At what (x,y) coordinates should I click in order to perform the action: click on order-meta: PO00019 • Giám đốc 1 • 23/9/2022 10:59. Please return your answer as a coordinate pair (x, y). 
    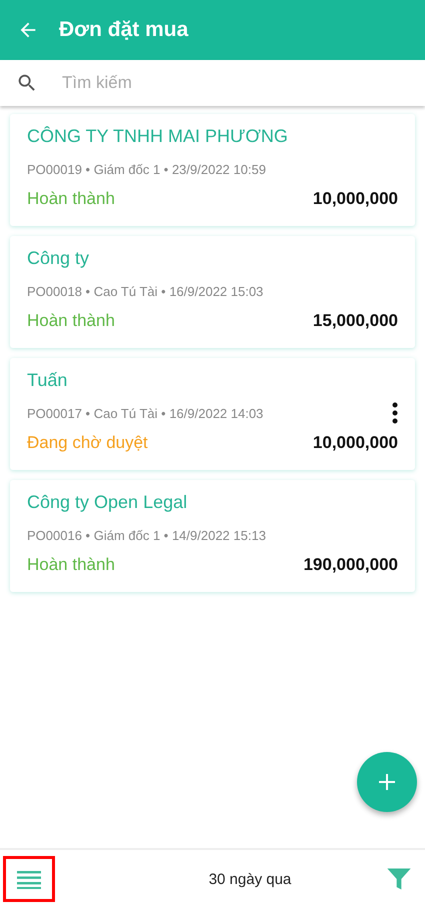
    Looking at the image, I should click on (146, 169).